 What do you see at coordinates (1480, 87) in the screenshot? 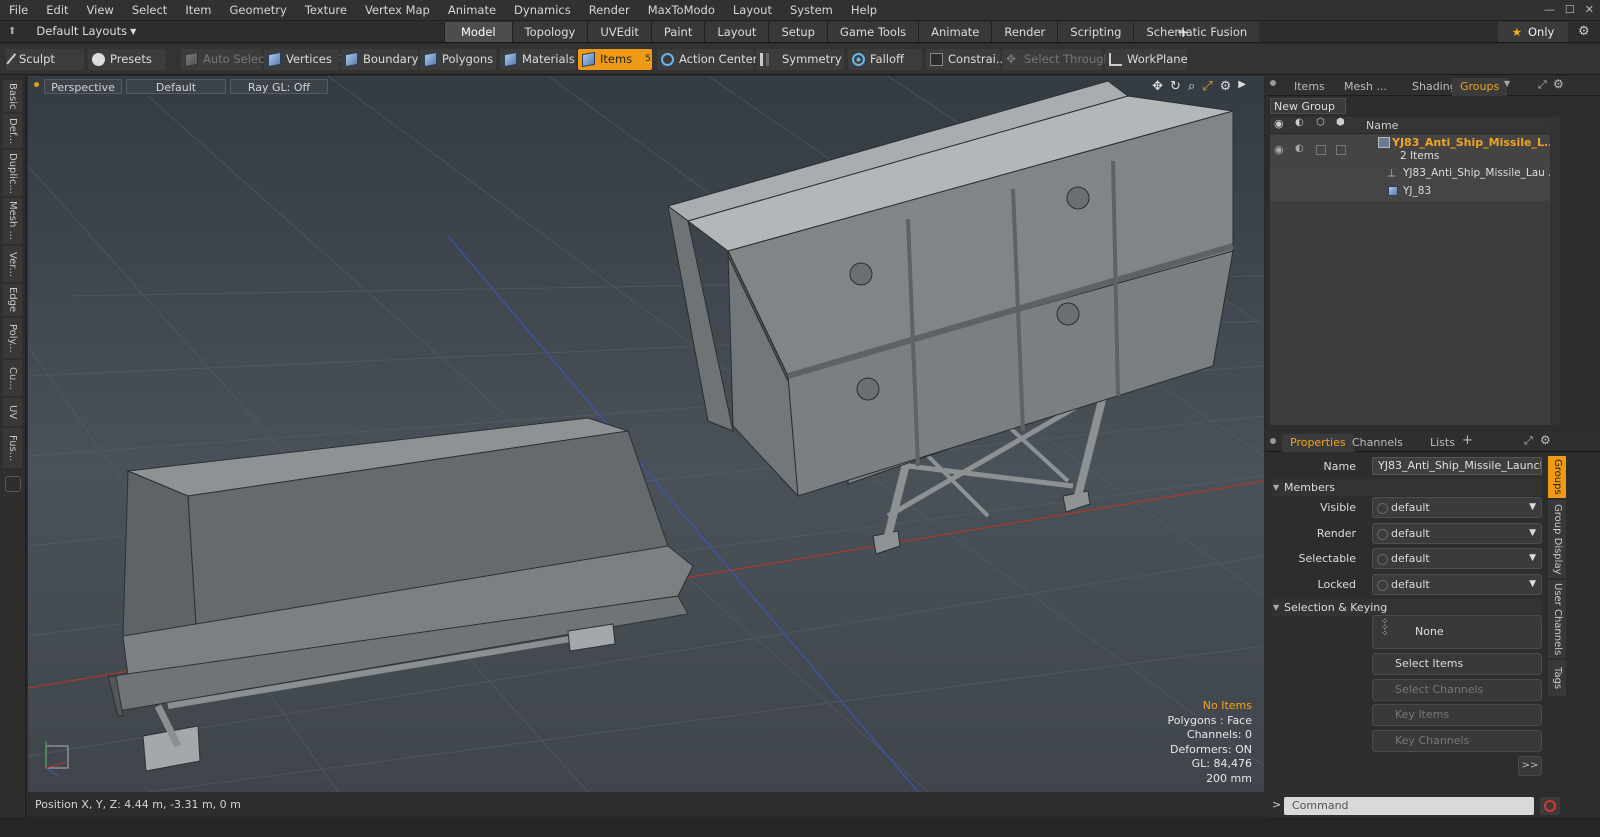
I see `tab-groups: Groups` at bounding box center [1480, 87].